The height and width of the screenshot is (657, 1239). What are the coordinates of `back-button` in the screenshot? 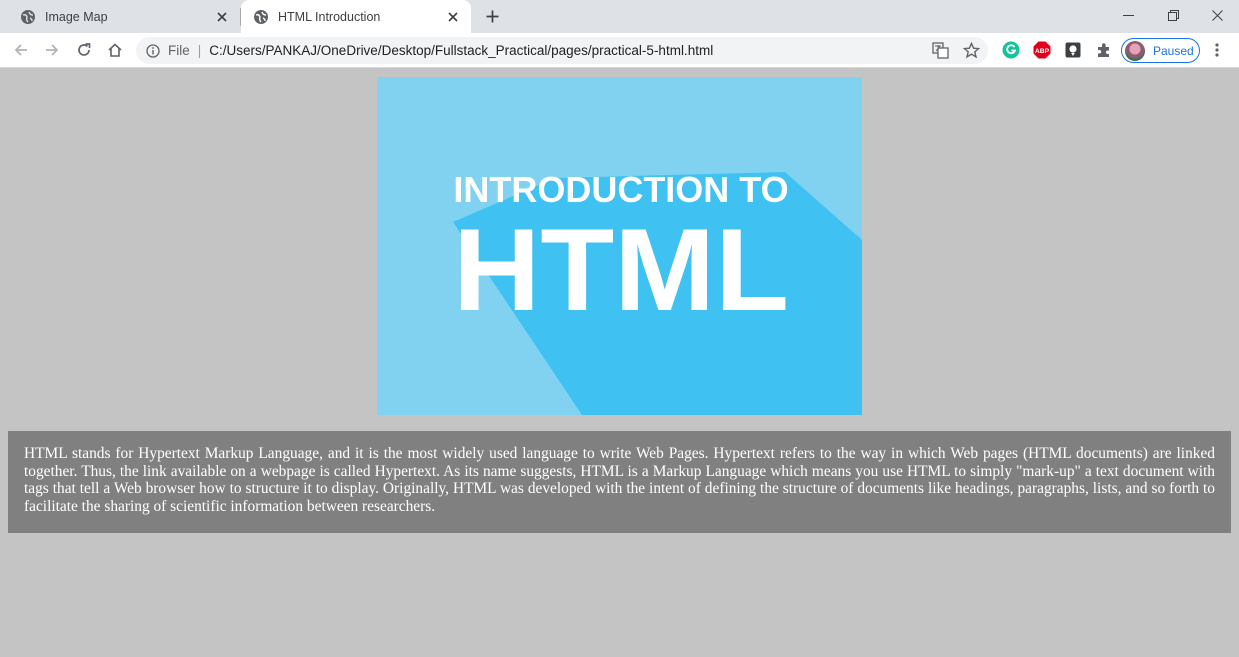 It's located at (21, 50).